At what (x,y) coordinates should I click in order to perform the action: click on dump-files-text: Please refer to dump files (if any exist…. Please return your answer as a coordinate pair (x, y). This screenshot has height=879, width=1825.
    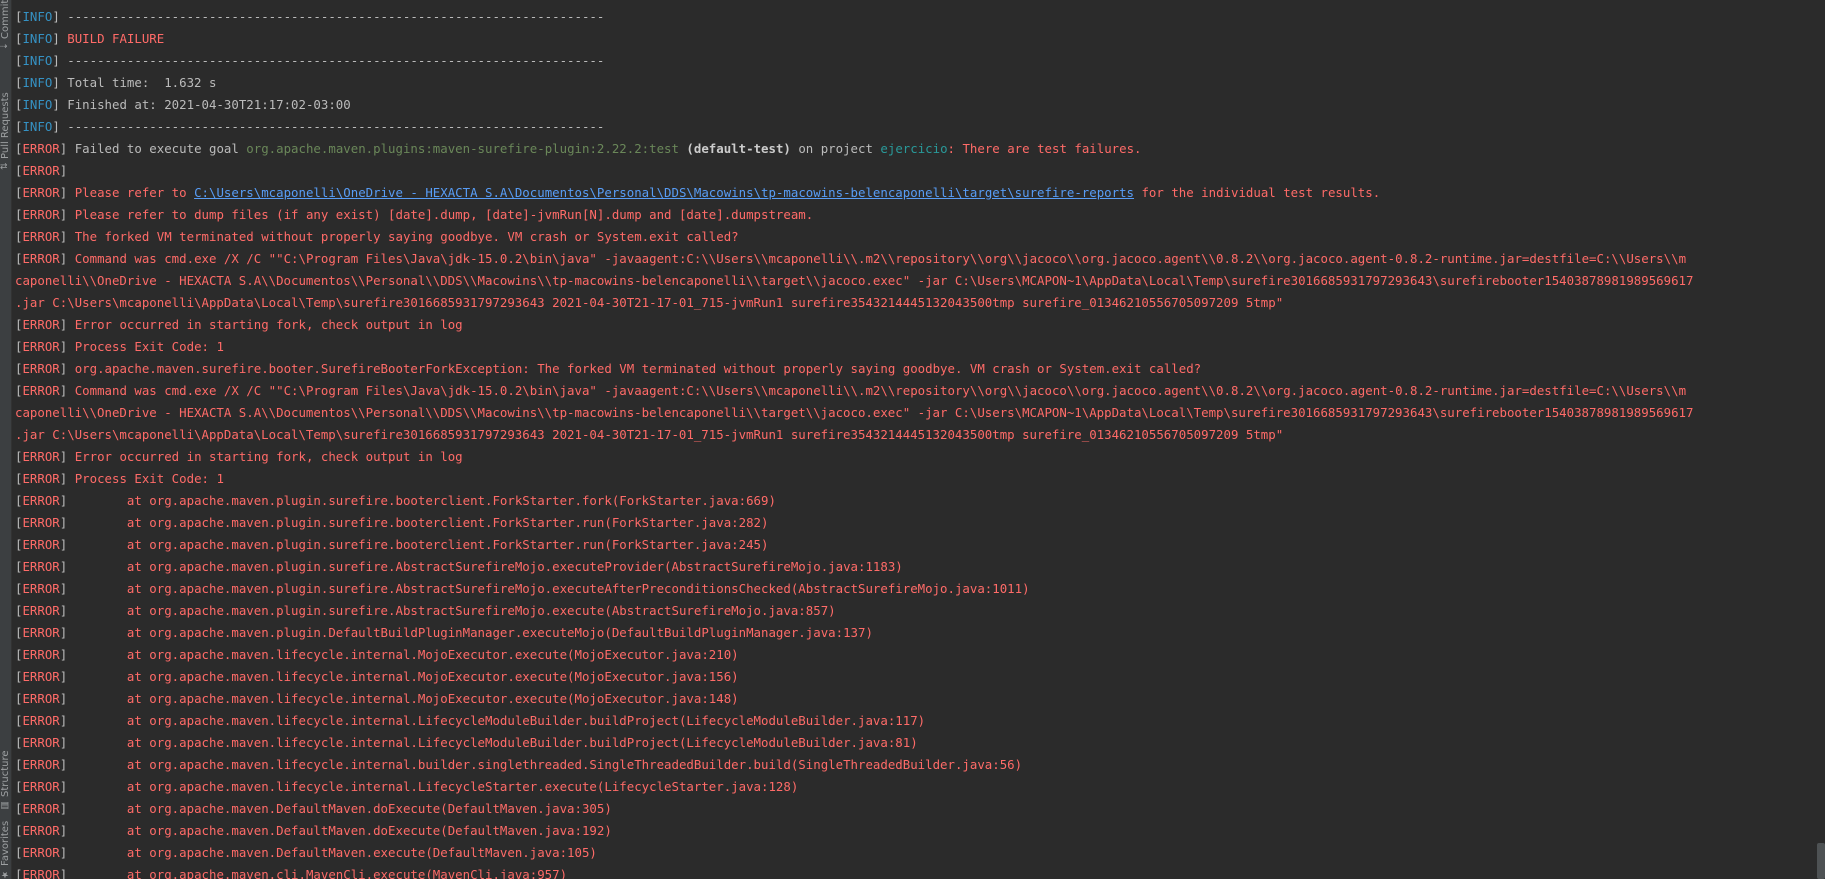
    Looking at the image, I should click on (440, 214).